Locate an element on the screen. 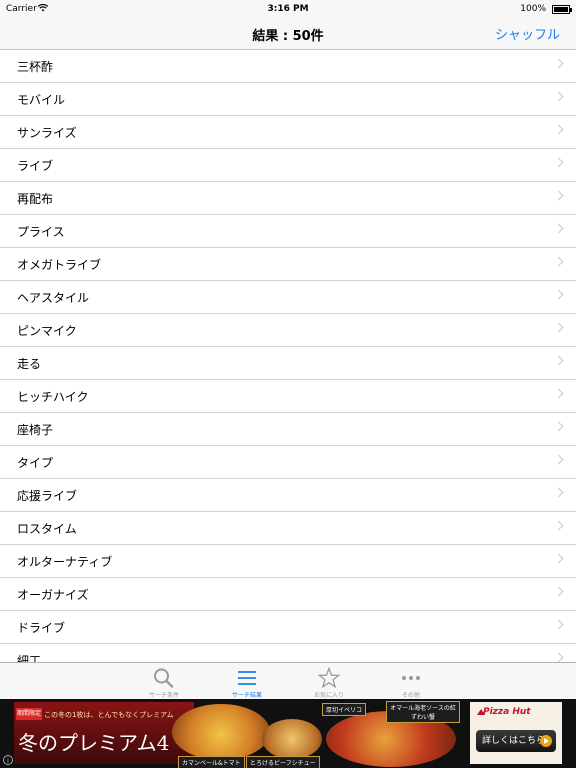 This screenshot has height=768, width=576. status-bar: Carrier 3:16 PM 100% is located at coordinates (288, 10).